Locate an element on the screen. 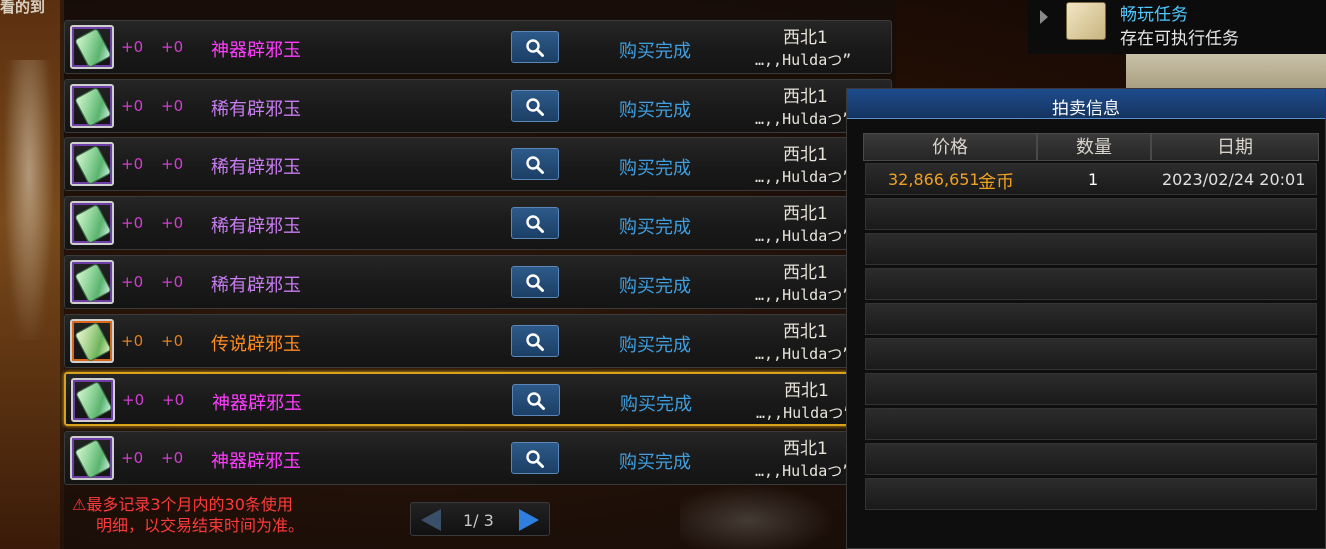 This screenshot has height=549, width=1326. auction-currency: 金币 is located at coordinates (996, 182).